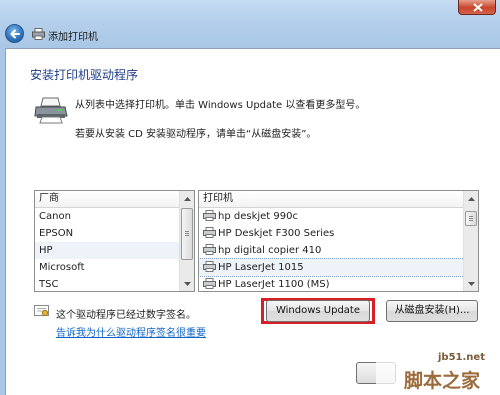  What do you see at coordinates (461, 357) in the screenshot?
I see `watermark-site: jb51.net` at bounding box center [461, 357].